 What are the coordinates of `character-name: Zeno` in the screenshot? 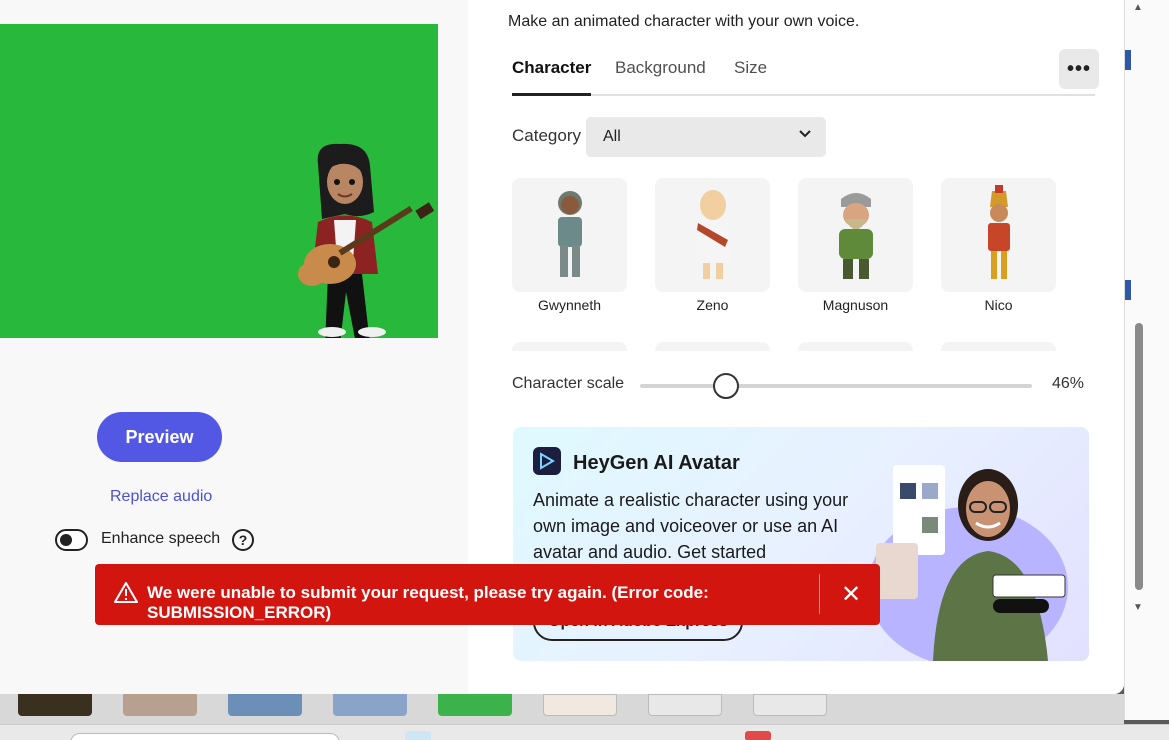 It's located at (712, 305).